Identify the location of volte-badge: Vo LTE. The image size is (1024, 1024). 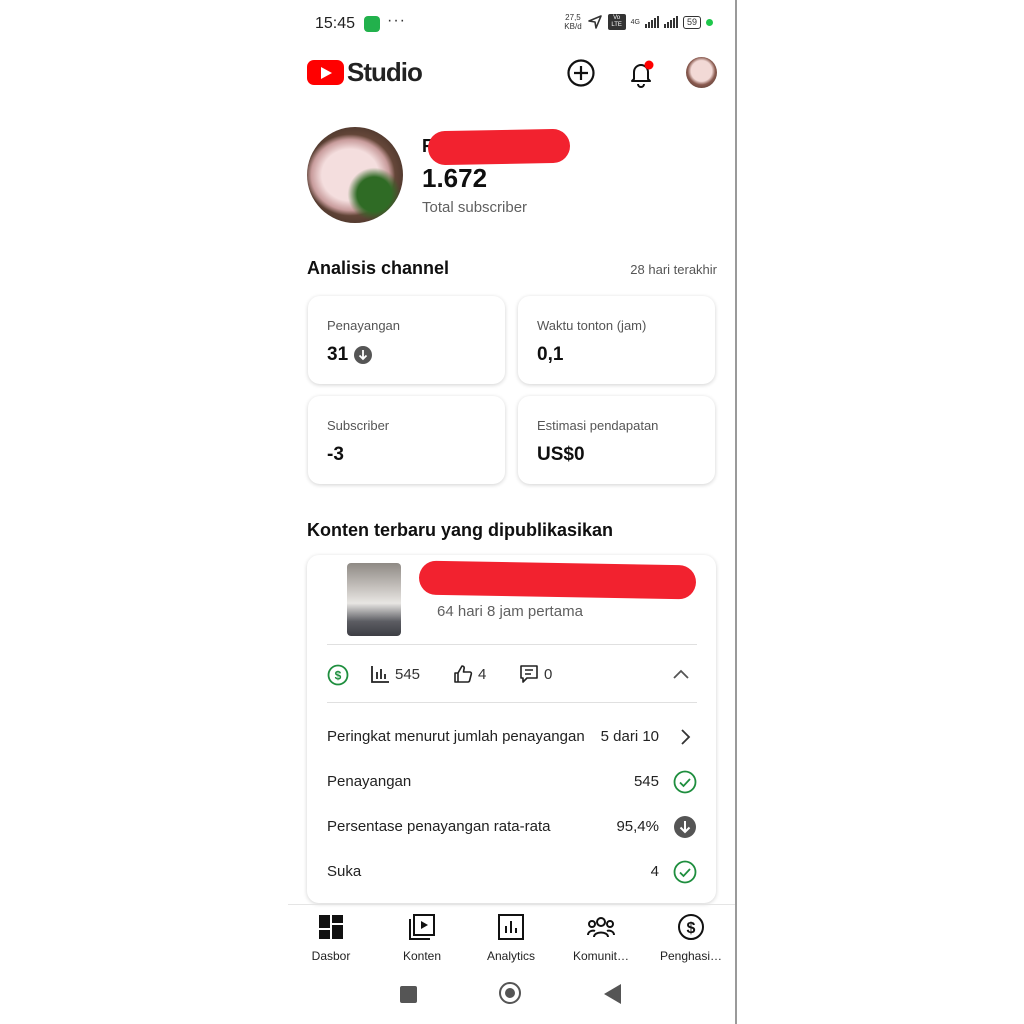
(616, 22).